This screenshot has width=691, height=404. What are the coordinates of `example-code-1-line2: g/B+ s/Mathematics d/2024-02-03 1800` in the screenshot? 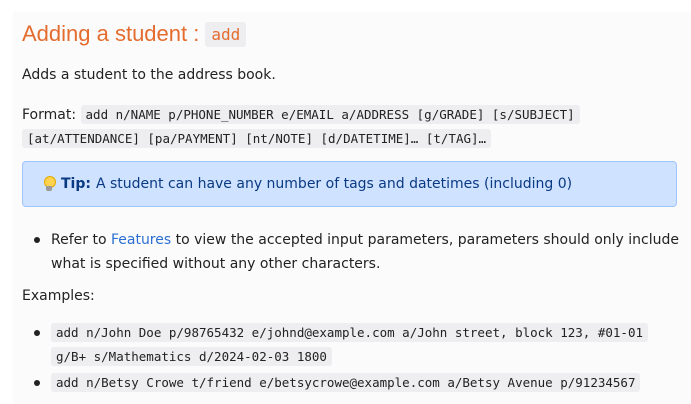 It's located at (191, 356).